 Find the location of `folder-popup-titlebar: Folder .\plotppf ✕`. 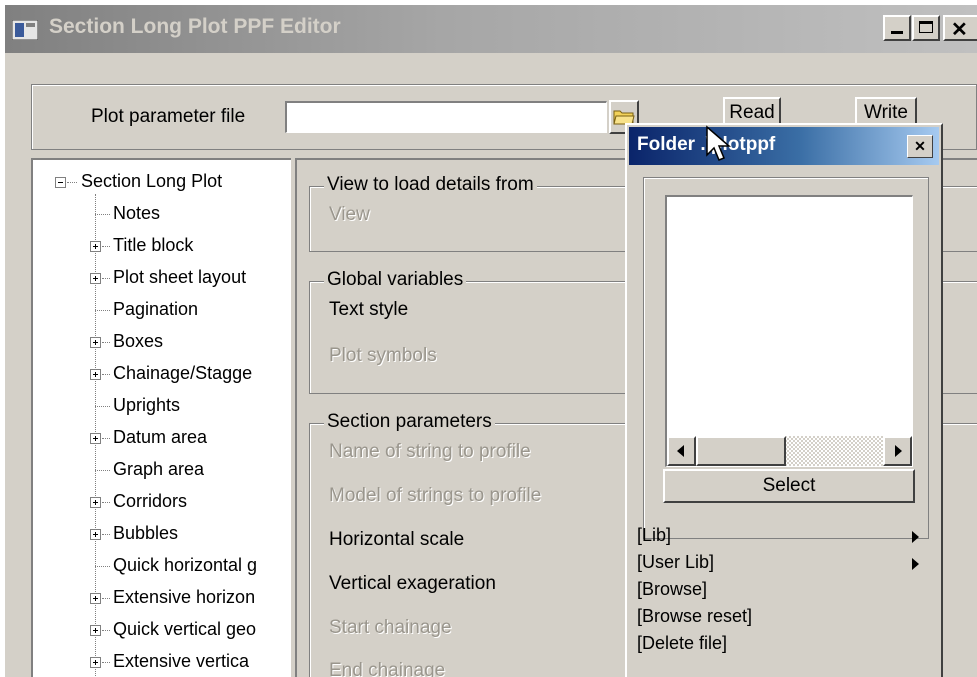

folder-popup-titlebar: Folder .\plotppf ✕ is located at coordinates (784, 146).